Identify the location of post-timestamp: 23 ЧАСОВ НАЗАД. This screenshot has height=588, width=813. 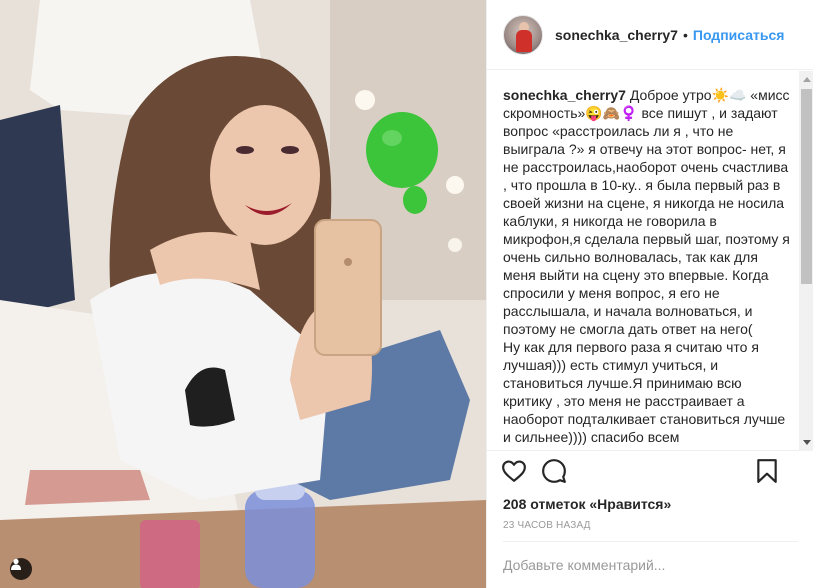
(547, 525).